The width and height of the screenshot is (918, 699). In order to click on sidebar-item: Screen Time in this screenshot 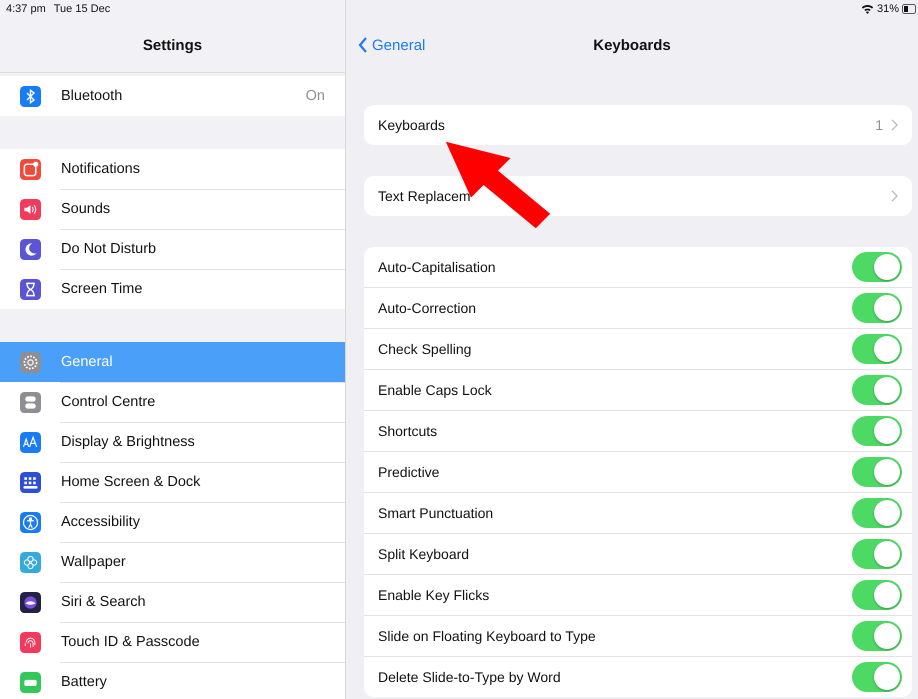, I will do `click(172, 289)`.